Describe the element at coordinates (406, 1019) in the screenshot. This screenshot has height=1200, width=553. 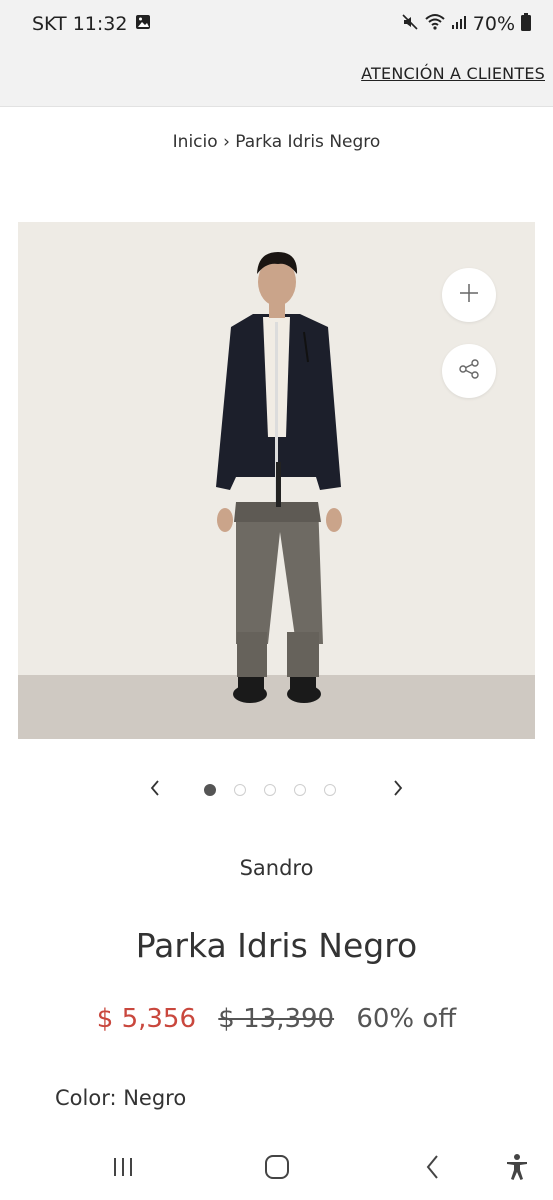
I see `discount-label: 60% off` at that location.